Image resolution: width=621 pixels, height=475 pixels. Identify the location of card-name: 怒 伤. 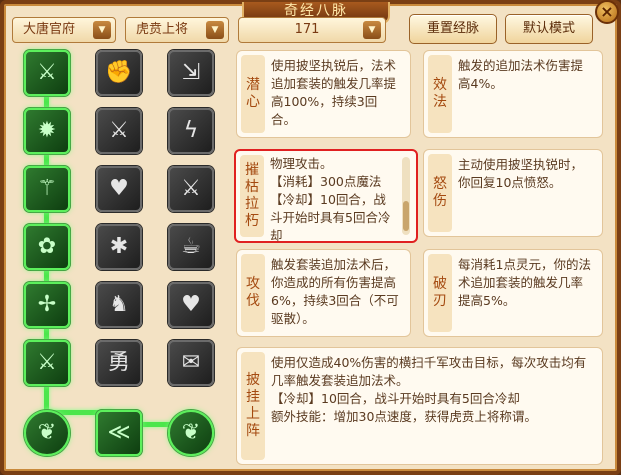
(440, 193).